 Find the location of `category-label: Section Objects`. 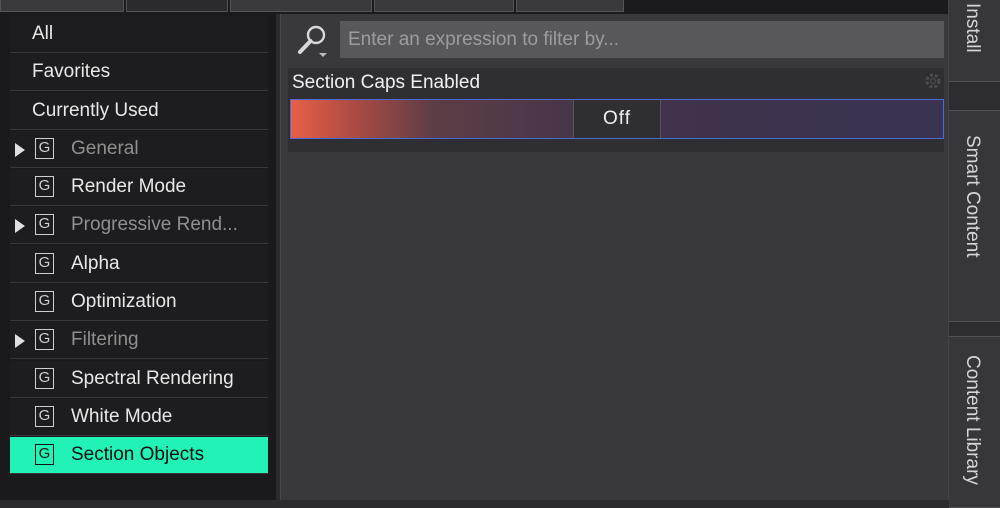

category-label: Section Objects is located at coordinates (138, 455).